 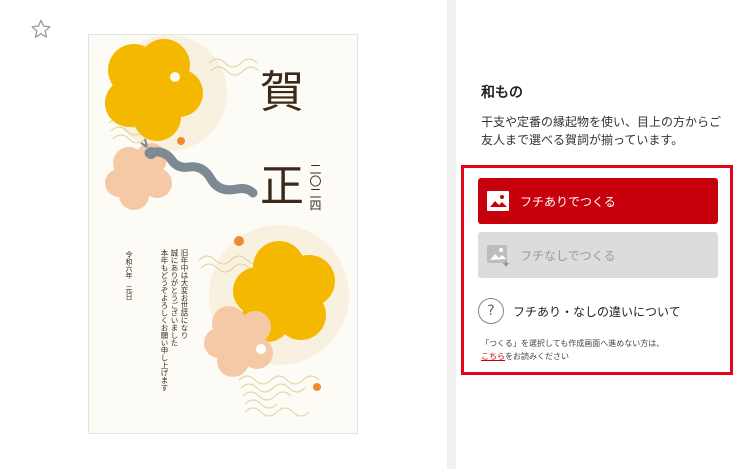 What do you see at coordinates (315, 187) in the screenshot?
I see `card-year: 二〇二四` at bounding box center [315, 187].